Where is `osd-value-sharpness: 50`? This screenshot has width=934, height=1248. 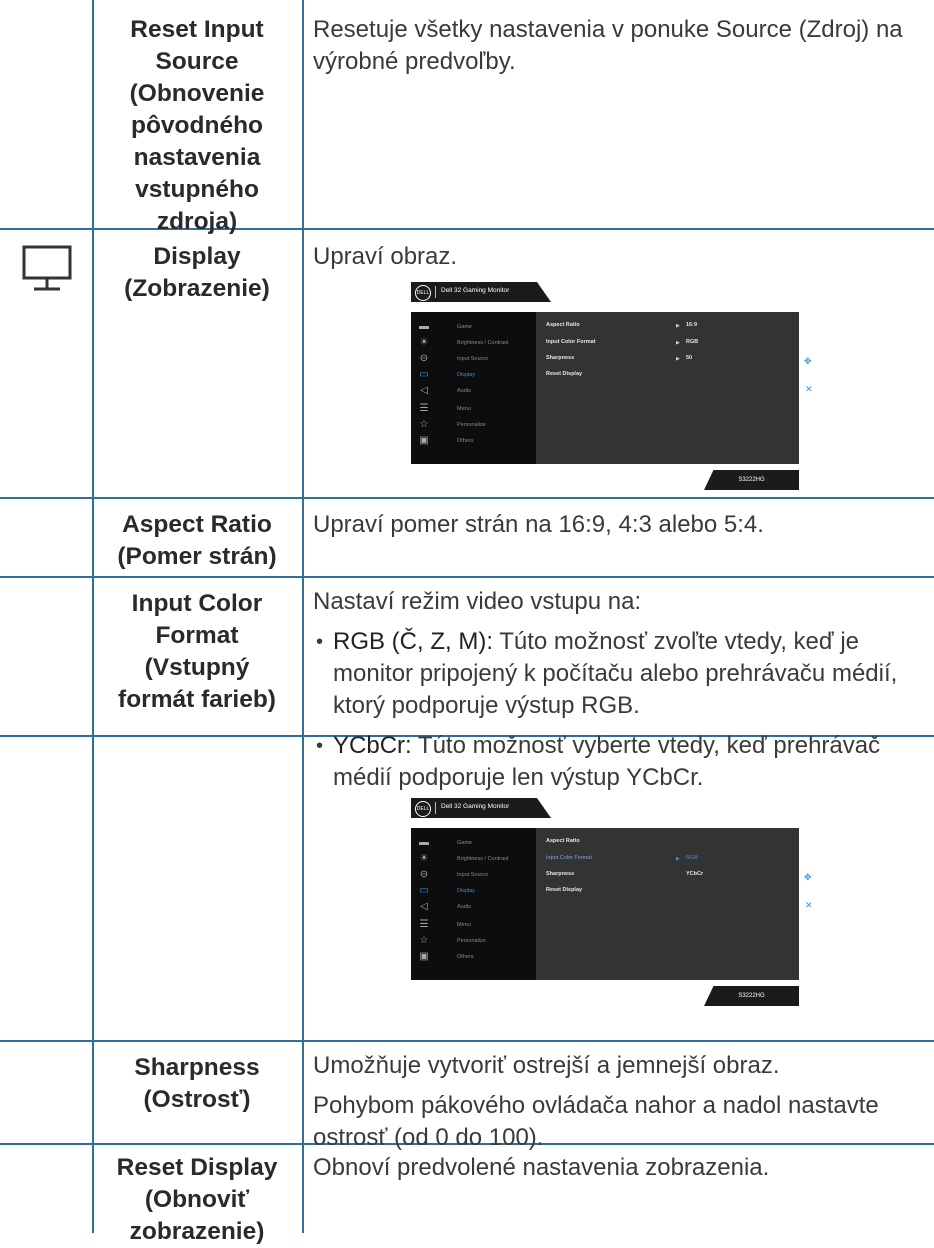 osd-value-sharpness: 50 is located at coordinates (689, 358).